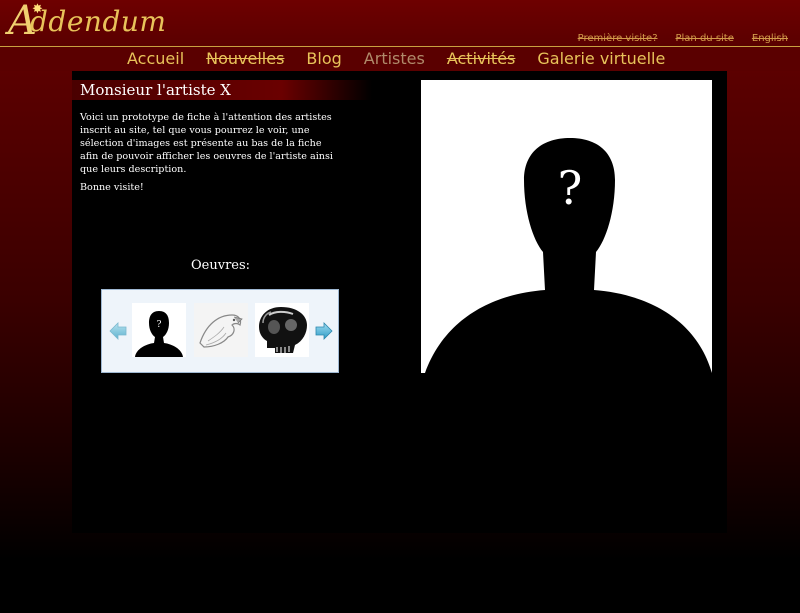 The image size is (800, 613). What do you see at coordinates (155, 59) in the screenshot?
I see `nav-accueil: Accueil` at bounding box center [155, 59].